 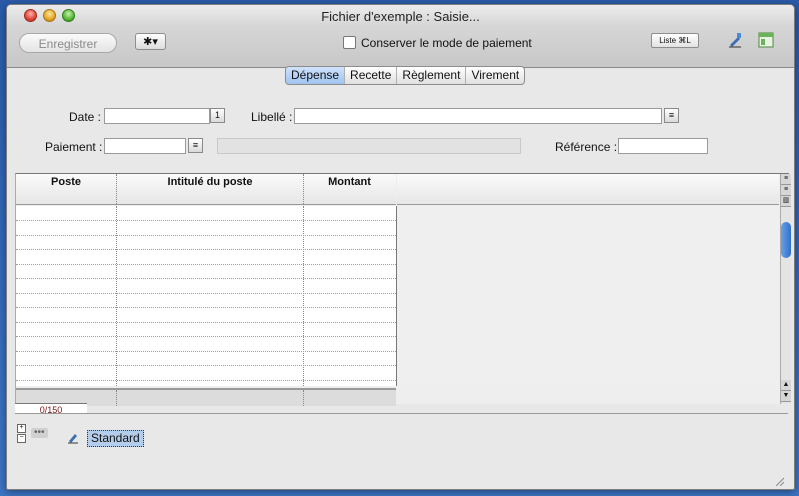 What do you see at coordinates (85, 117) in the screenshot?
I see `date-label: Date :` at bounding box center [85, 117].